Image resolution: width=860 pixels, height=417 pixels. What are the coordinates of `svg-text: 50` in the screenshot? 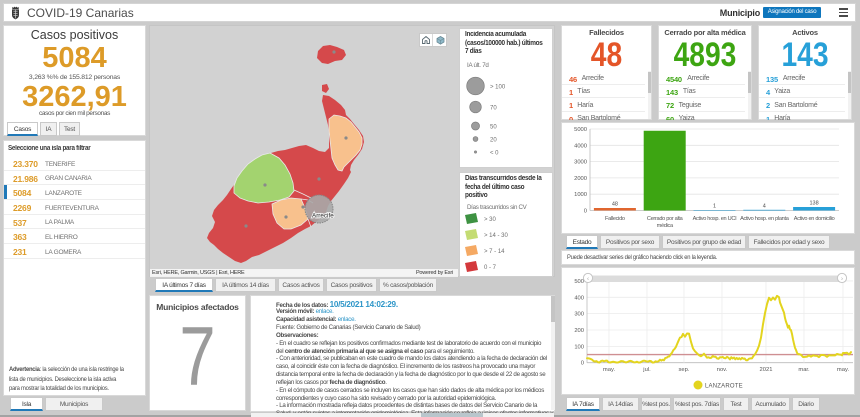 It's located at (493, 128).